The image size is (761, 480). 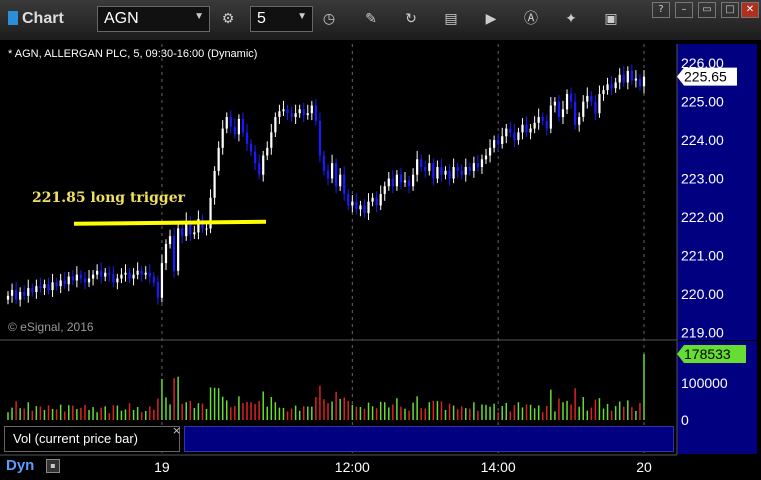 I want to click on price-tick-label: 221.00, so click(x=702, y=255).